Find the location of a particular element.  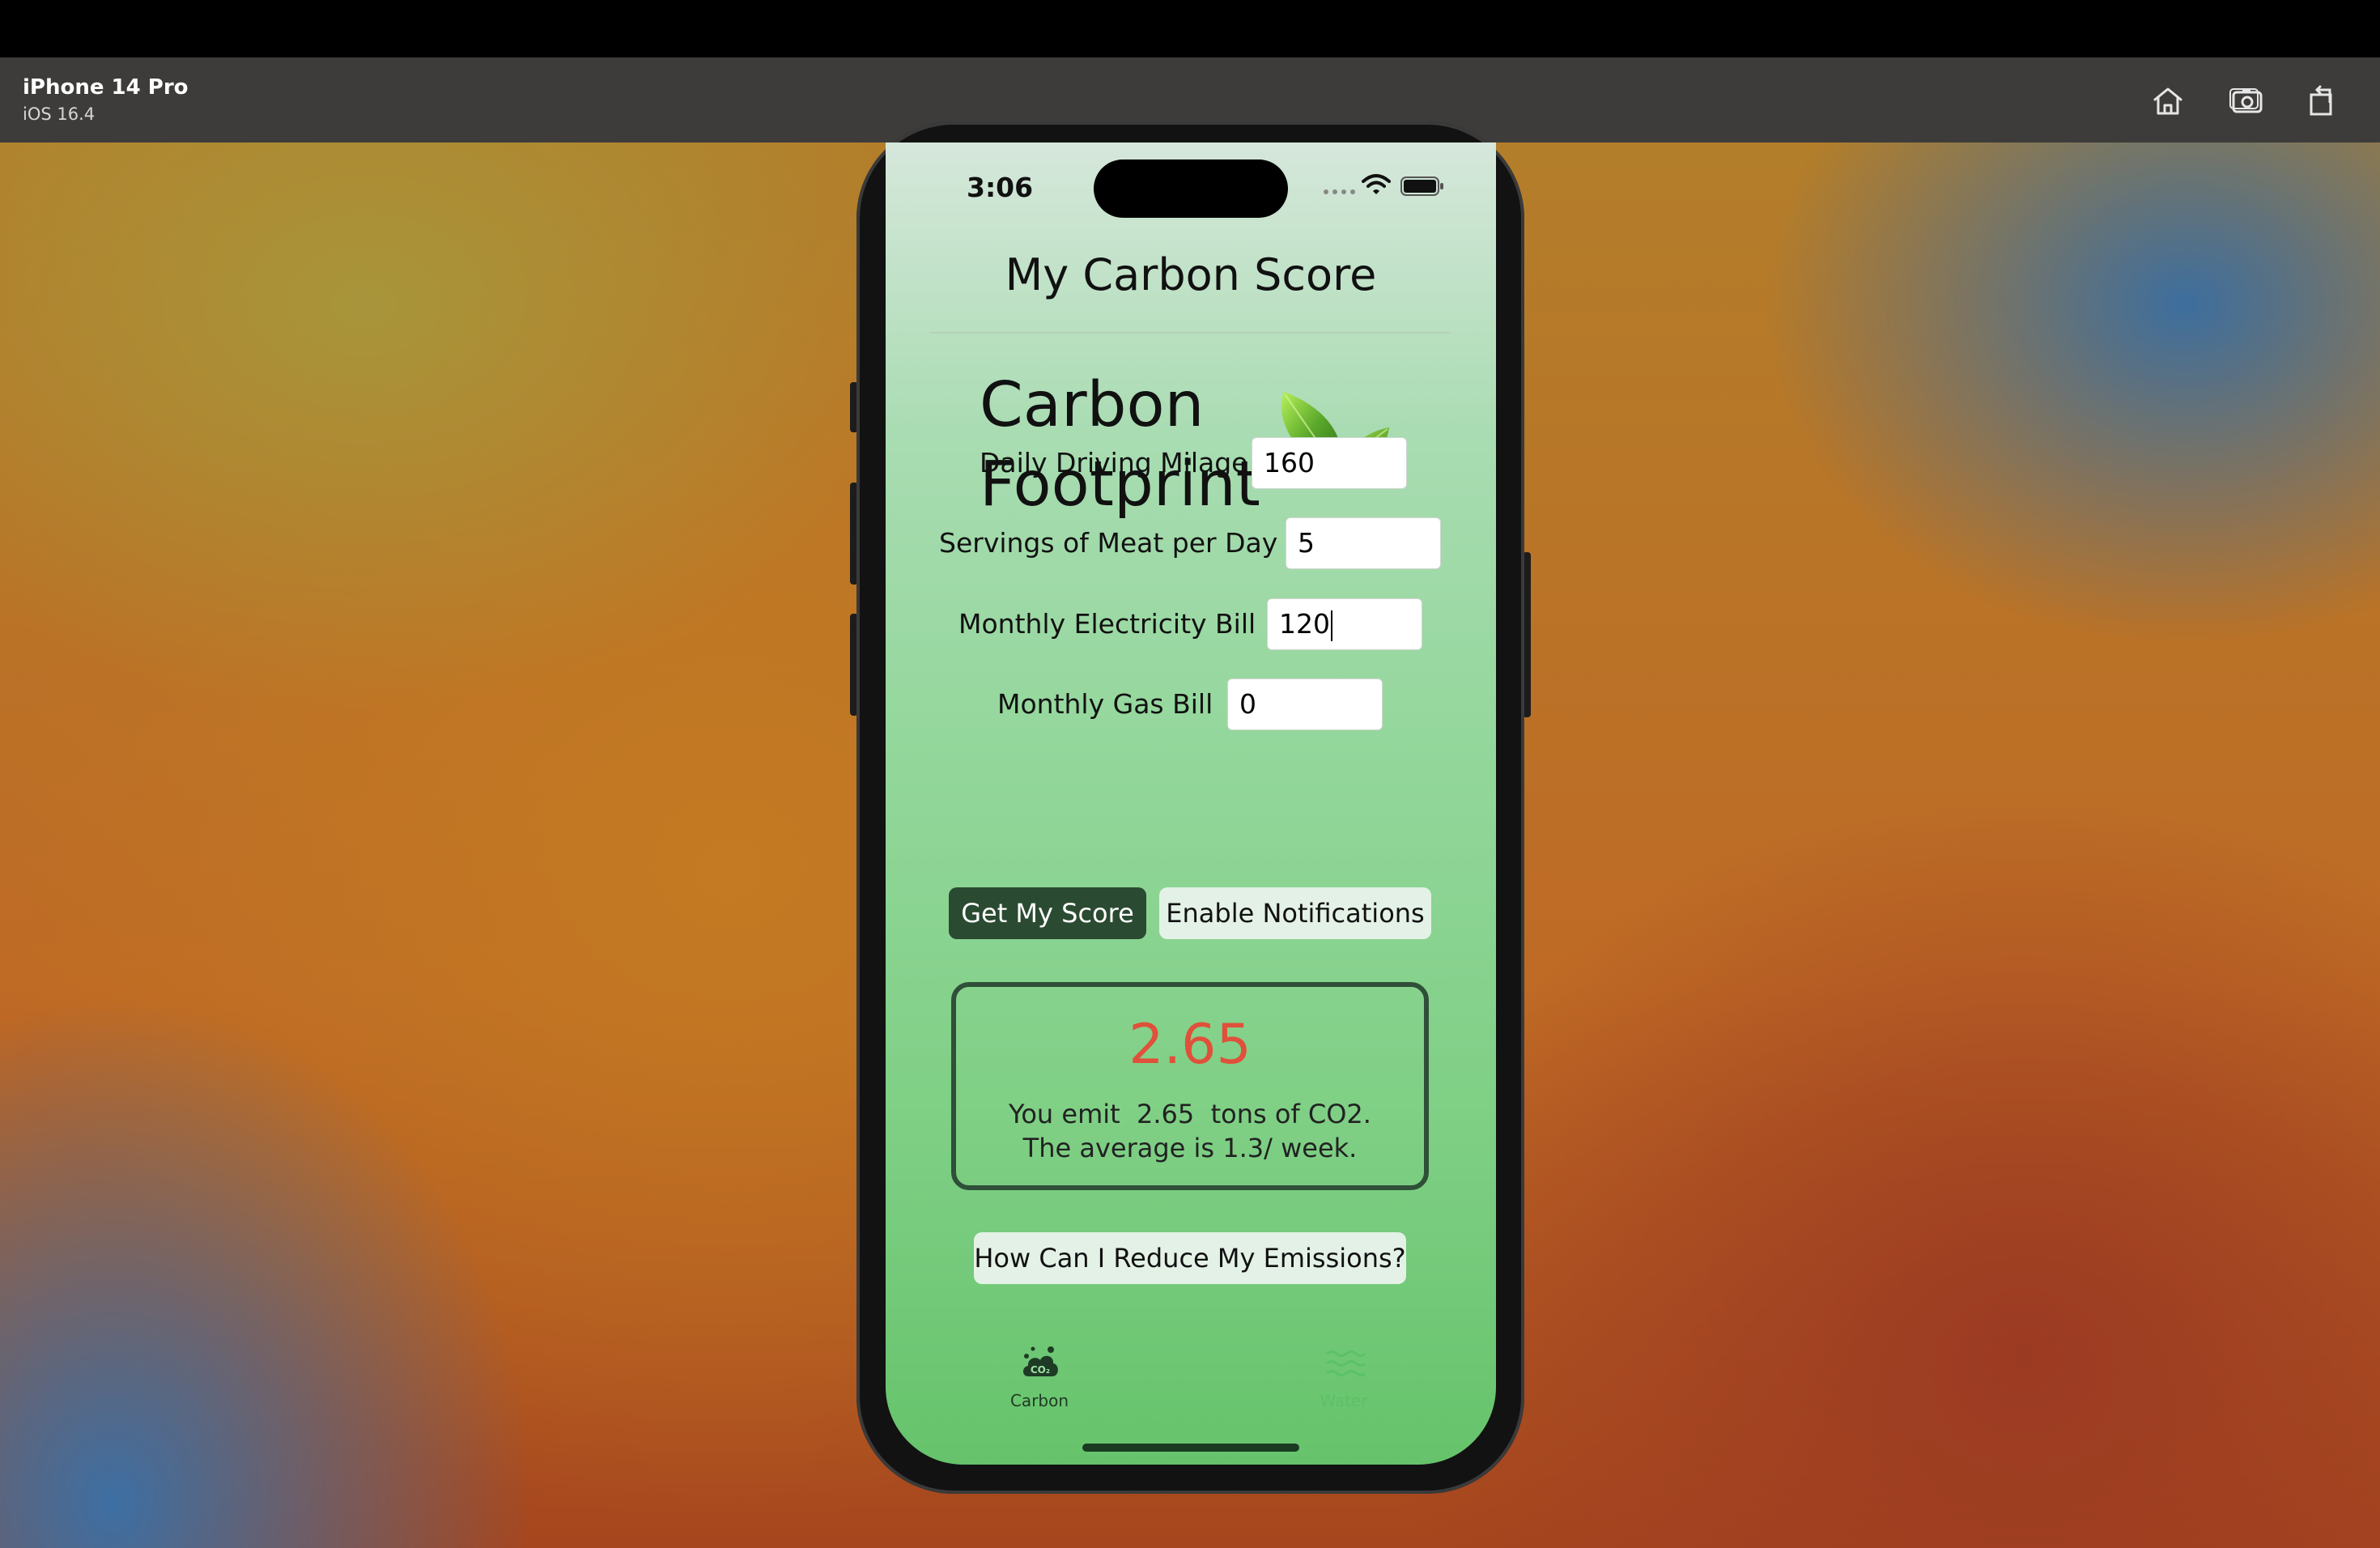

screenshot-icon is located at coordinates (2247, 101).